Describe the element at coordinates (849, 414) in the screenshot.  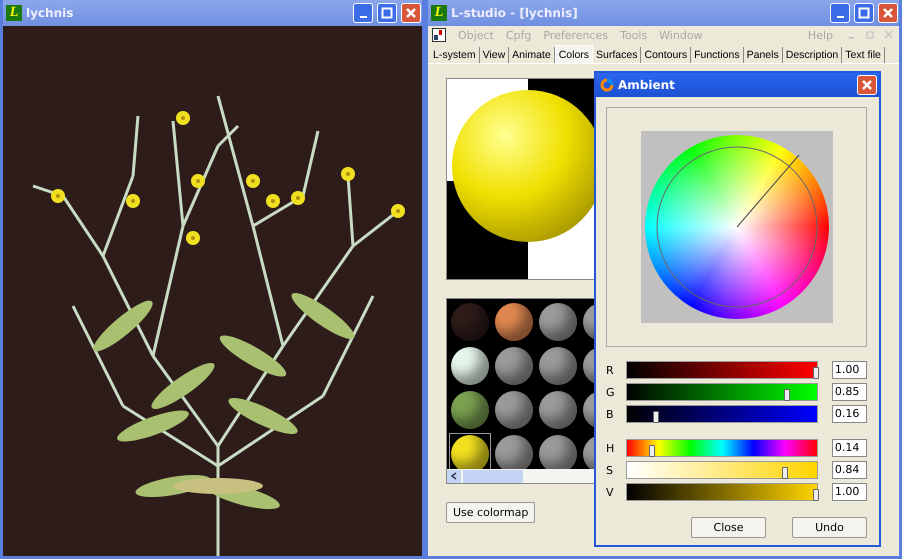
I see `value-field: 0.16` at that location.